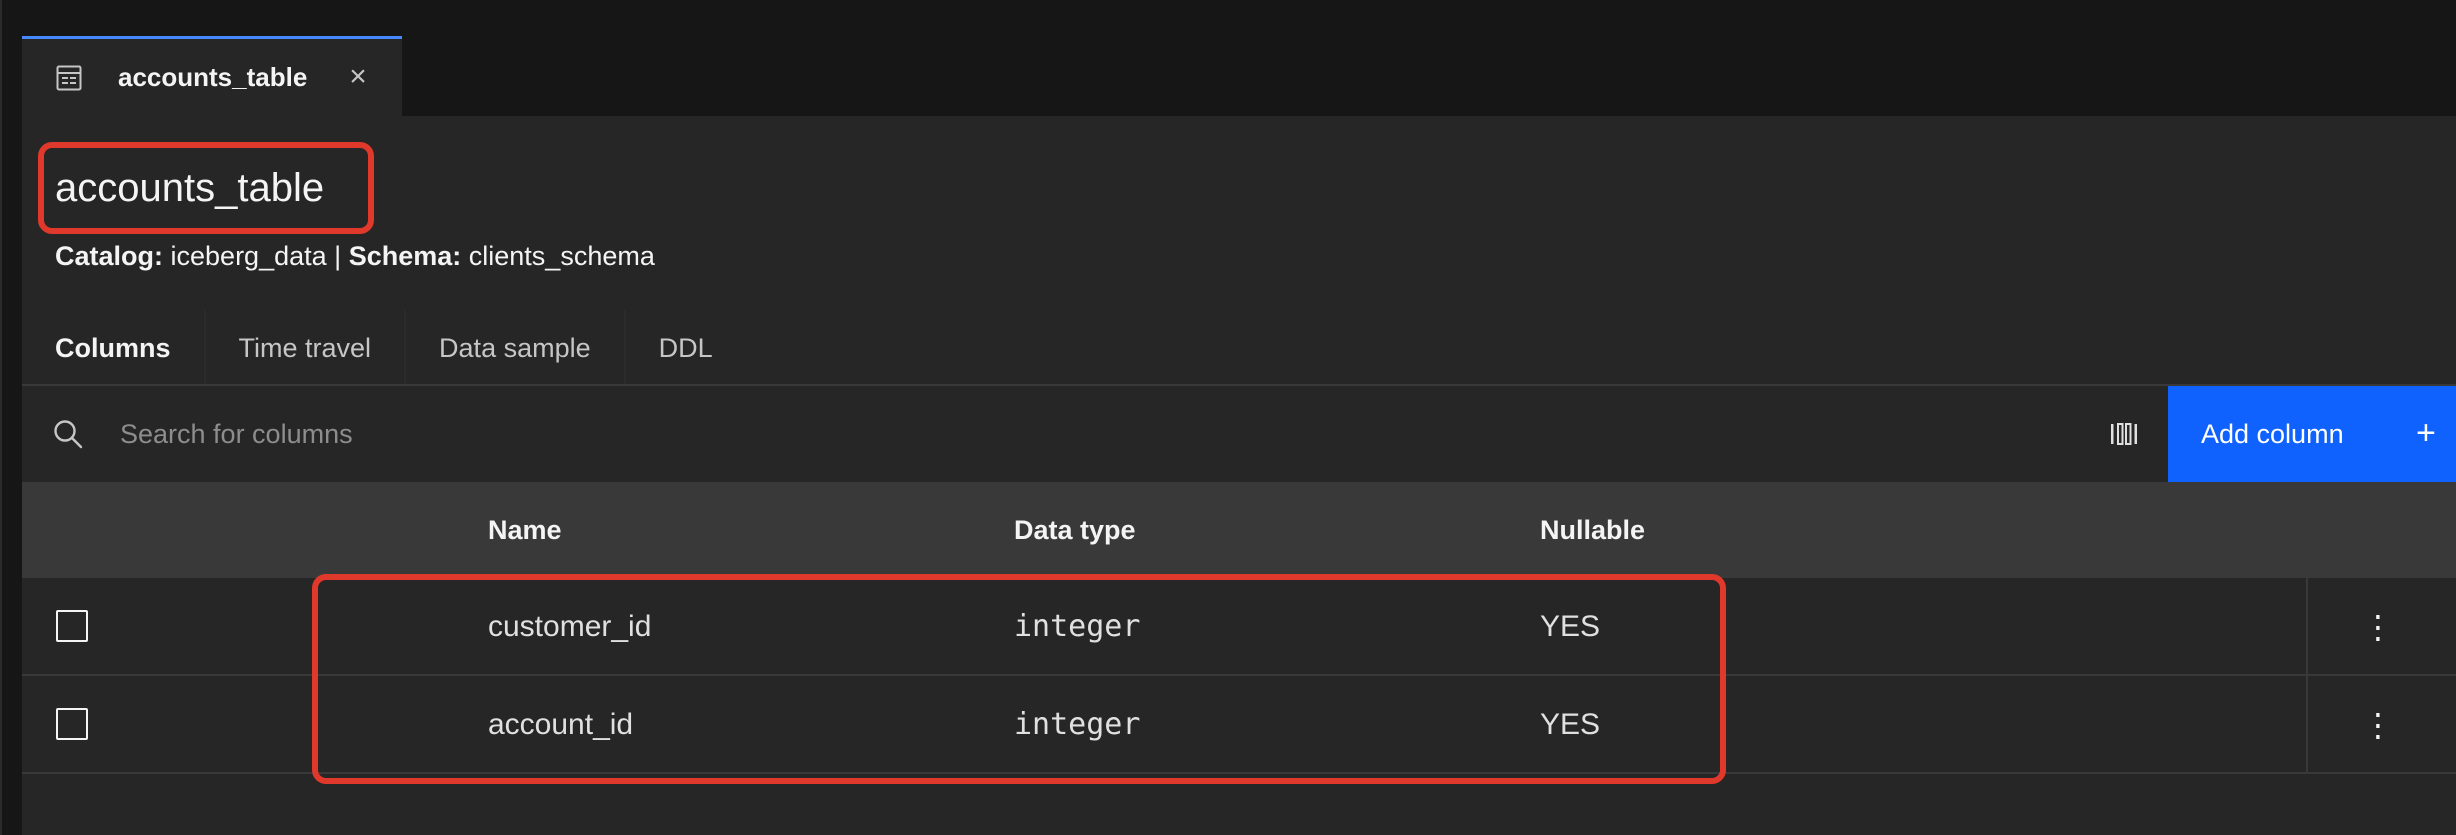  Describe the element at coordinates (109, 256) in the screenshot. I see `catalog-label: Catalog:` at that location.